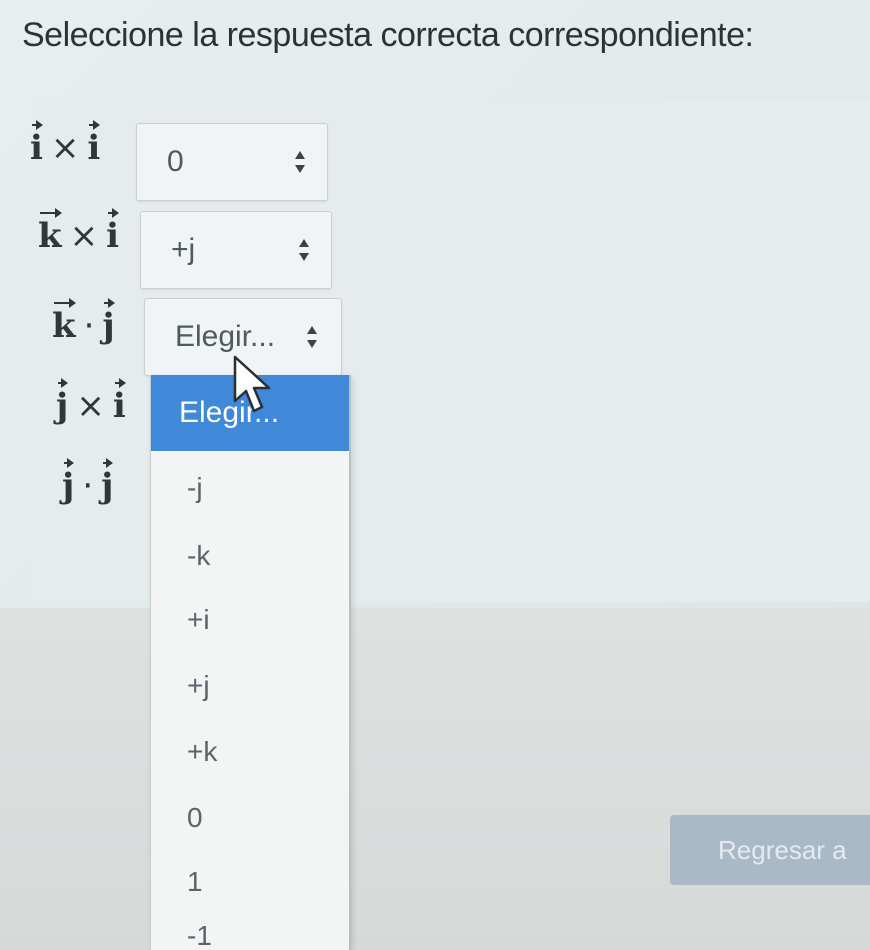  I want to click on answer-select-1: 0, so click(232, 162).